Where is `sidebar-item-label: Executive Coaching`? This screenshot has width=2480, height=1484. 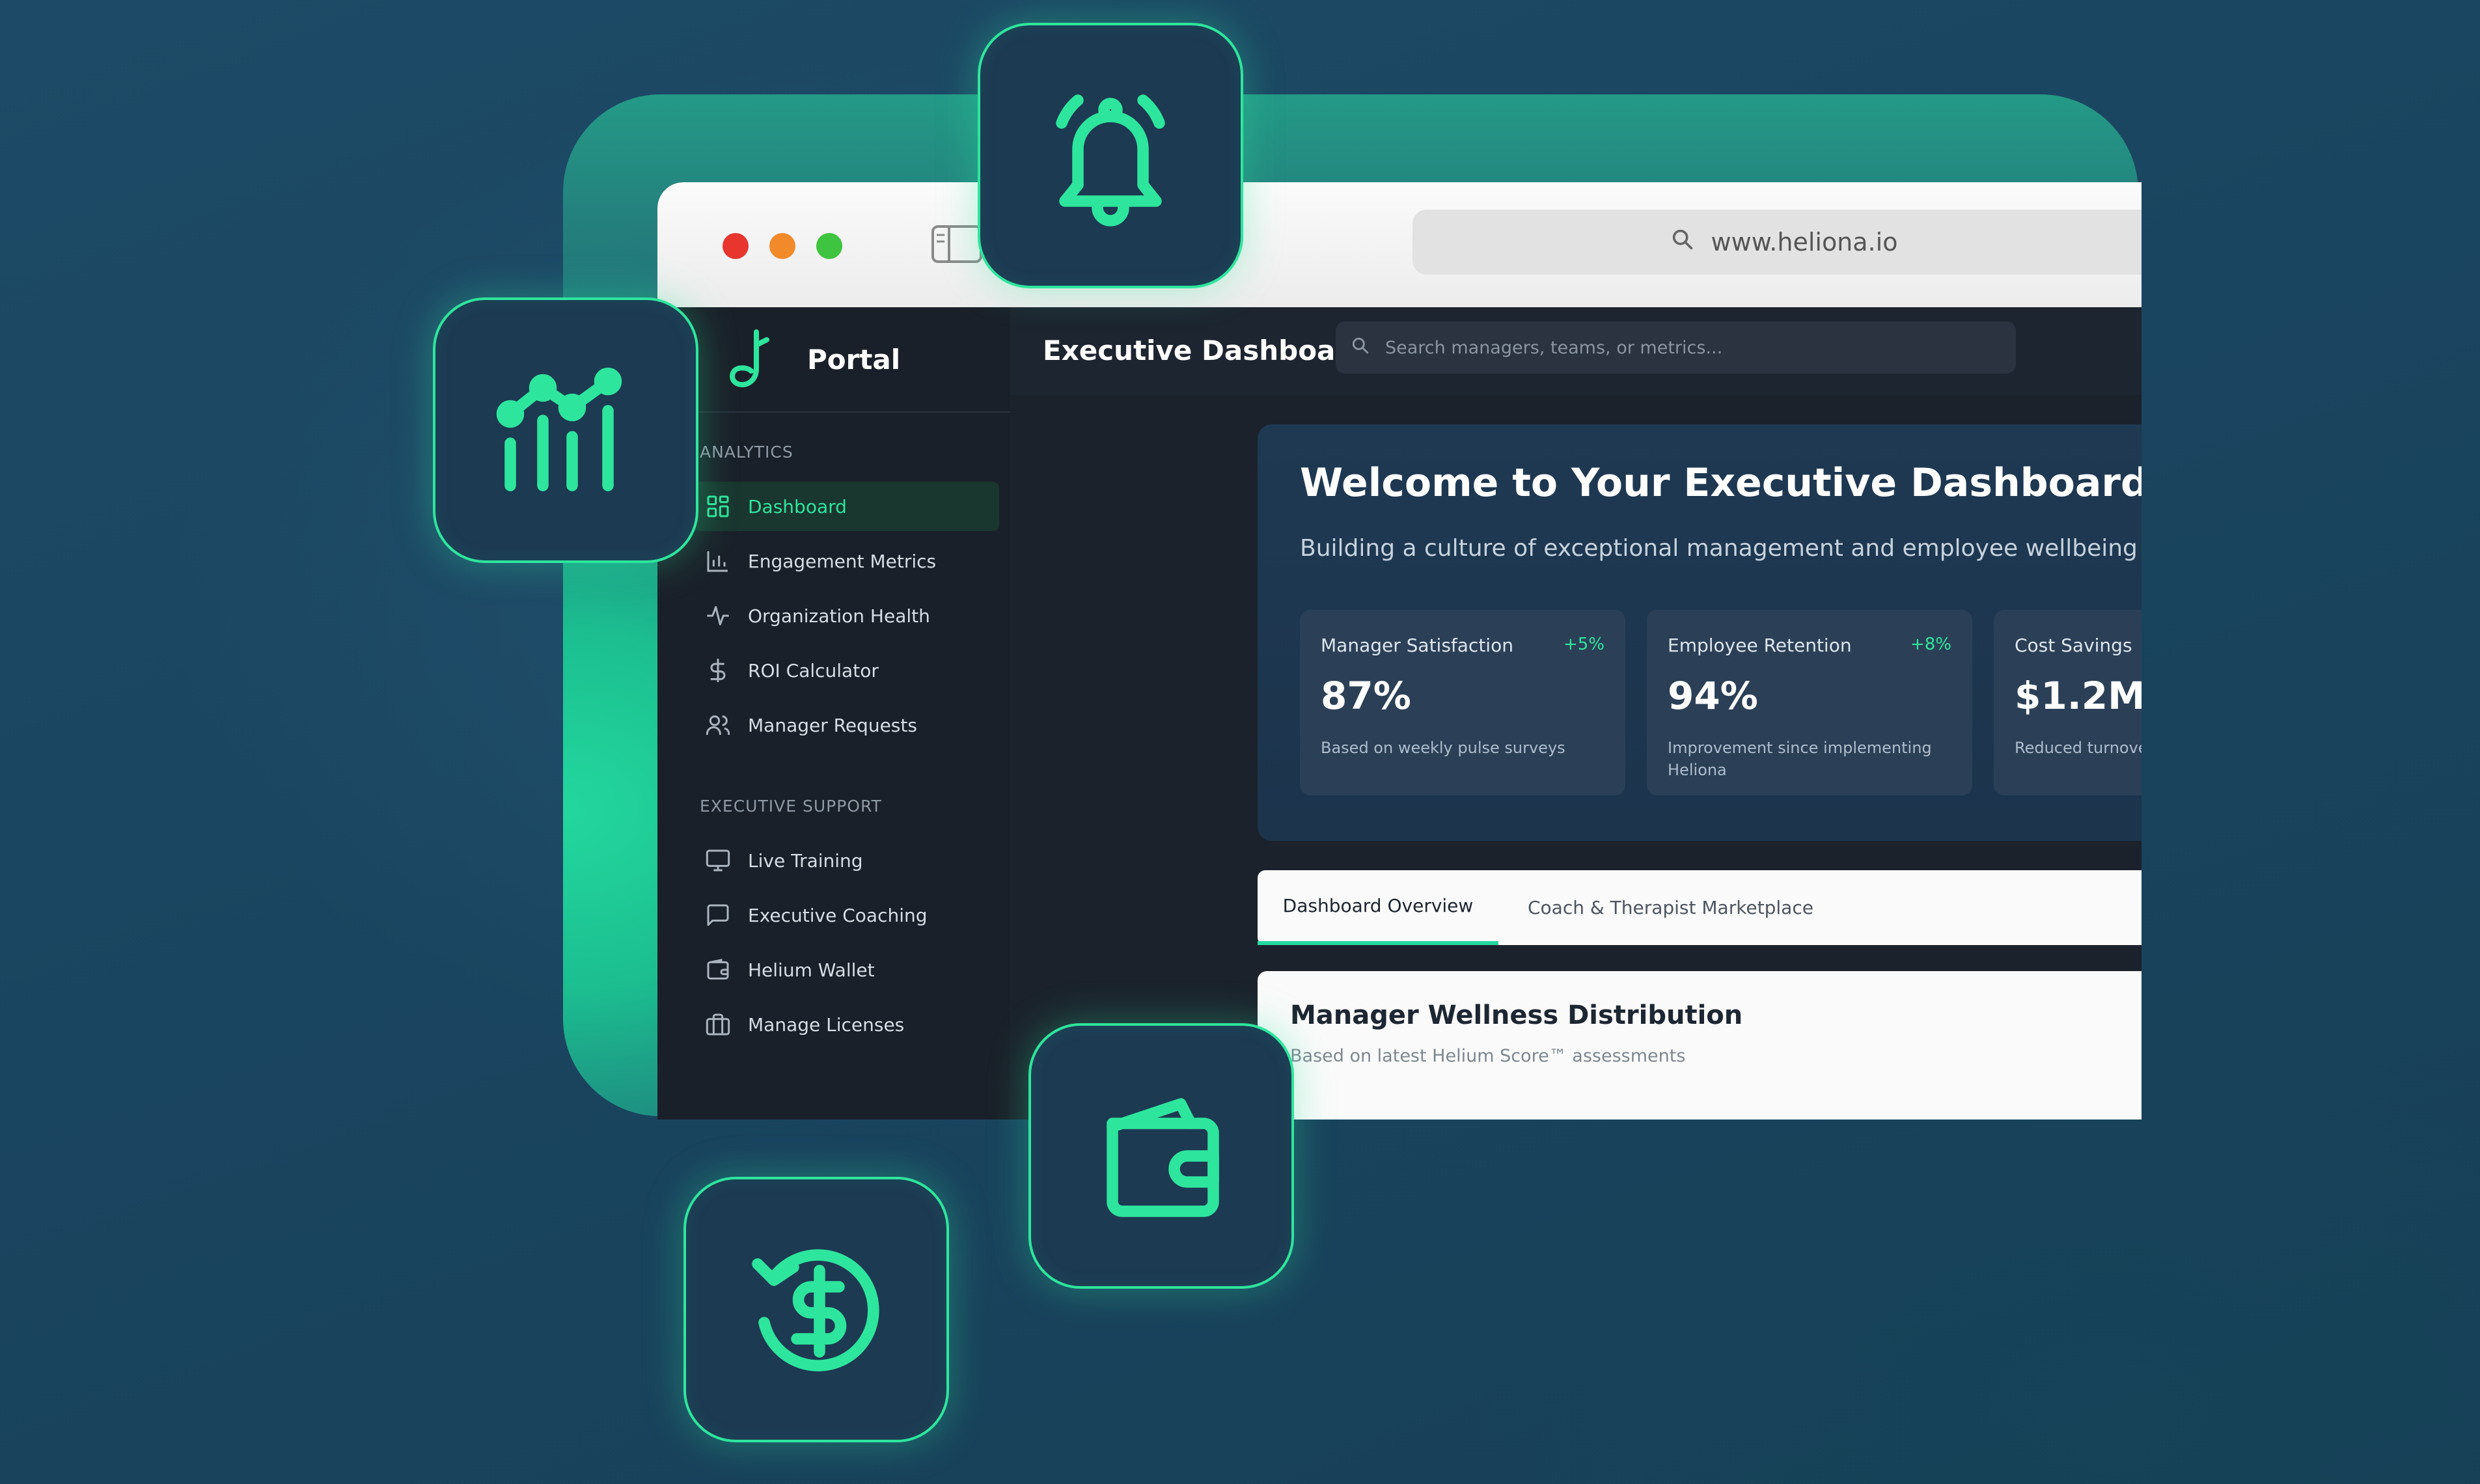
sidebar-item-label: Executive Coaching is located at coordinates (838, 915).